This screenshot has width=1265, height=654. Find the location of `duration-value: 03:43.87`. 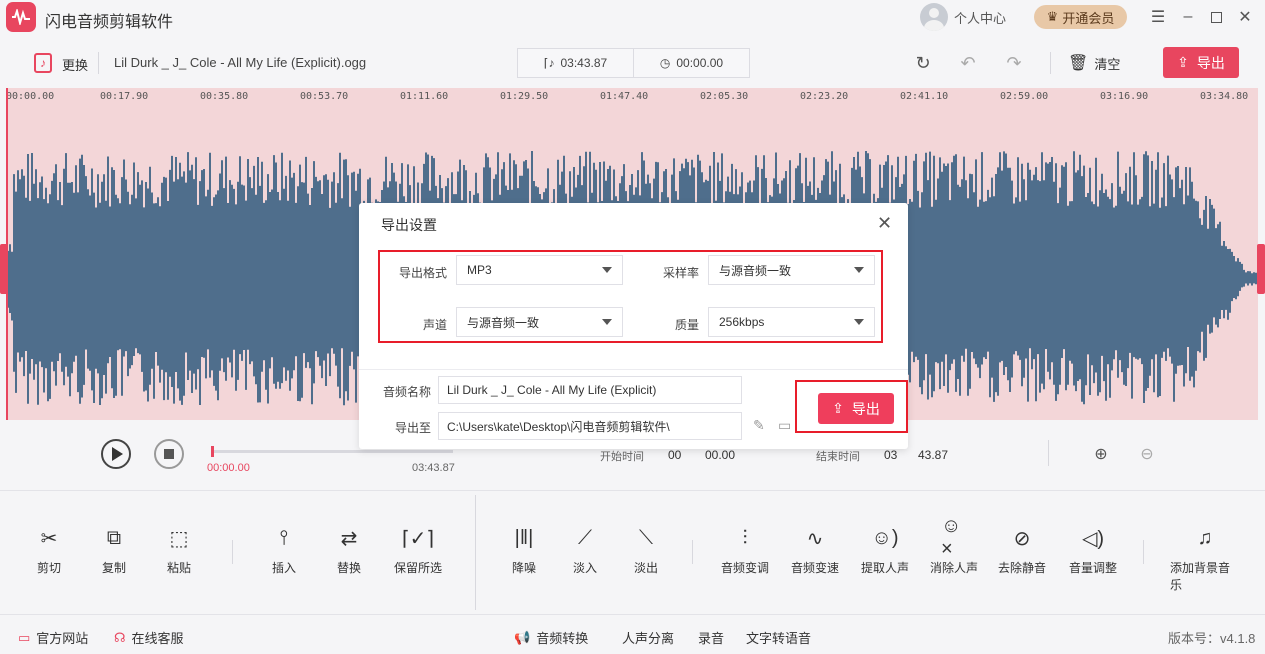

duration-value: 03:43.87 is located at coordinates (584, 63).